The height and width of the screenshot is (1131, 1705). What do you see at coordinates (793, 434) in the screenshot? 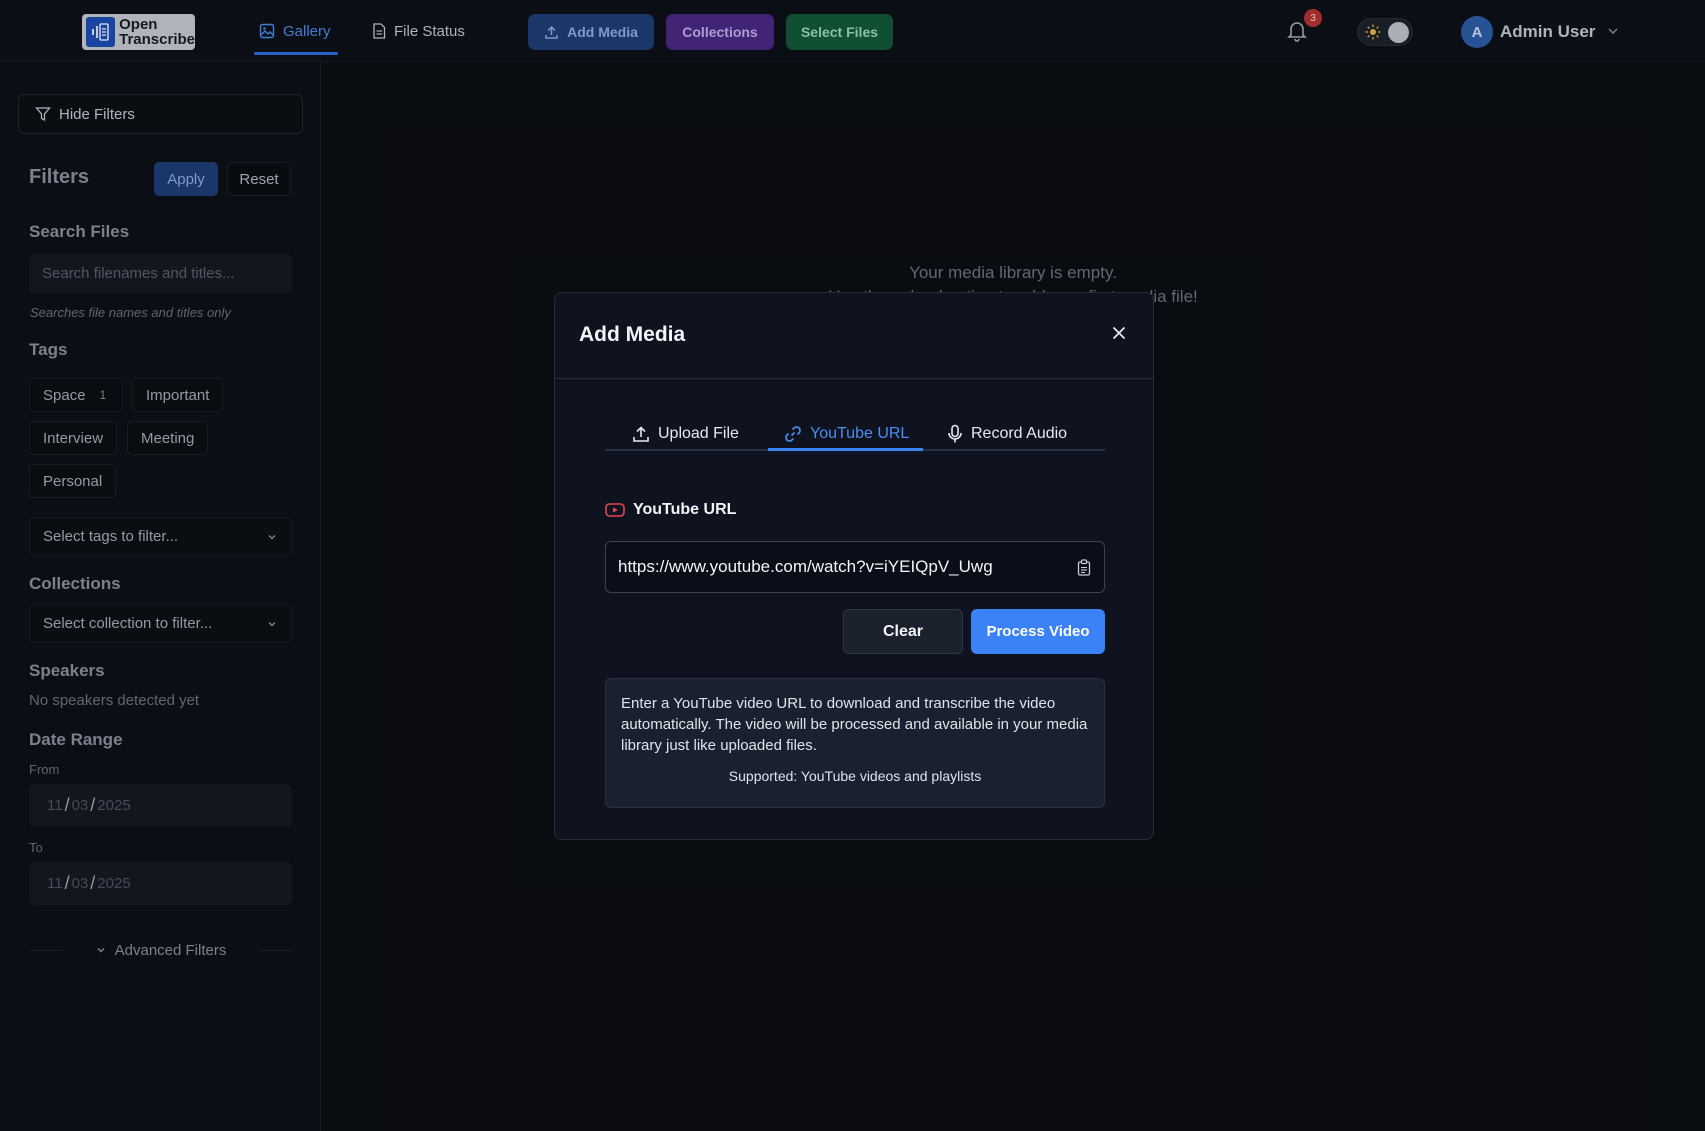
I see `link-icon` at bounding box center [793, 434].